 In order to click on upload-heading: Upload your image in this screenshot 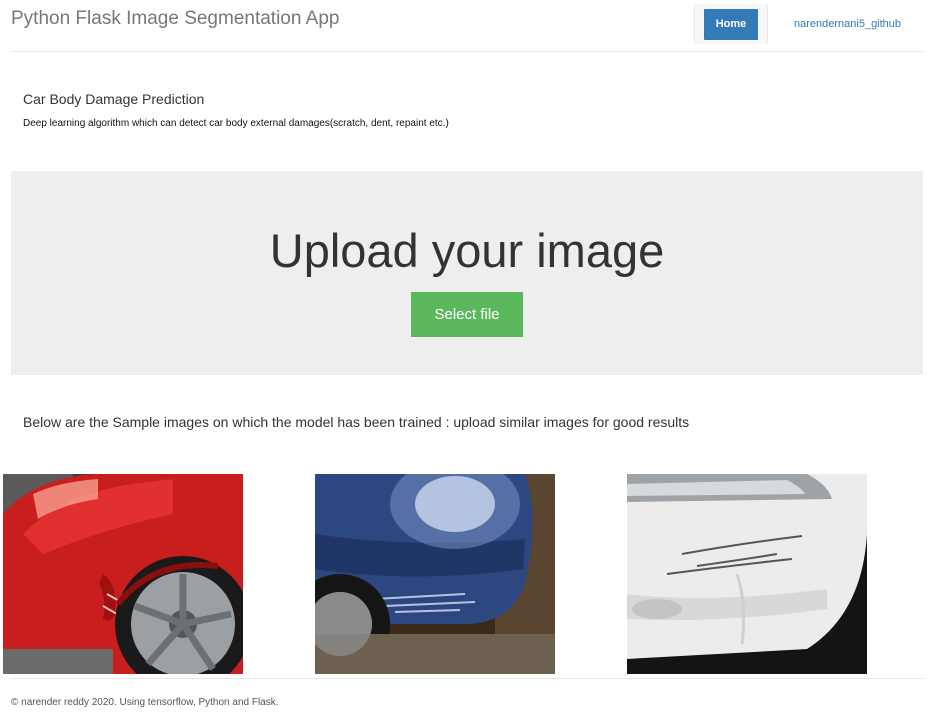, I will do `click(467, 250)`.